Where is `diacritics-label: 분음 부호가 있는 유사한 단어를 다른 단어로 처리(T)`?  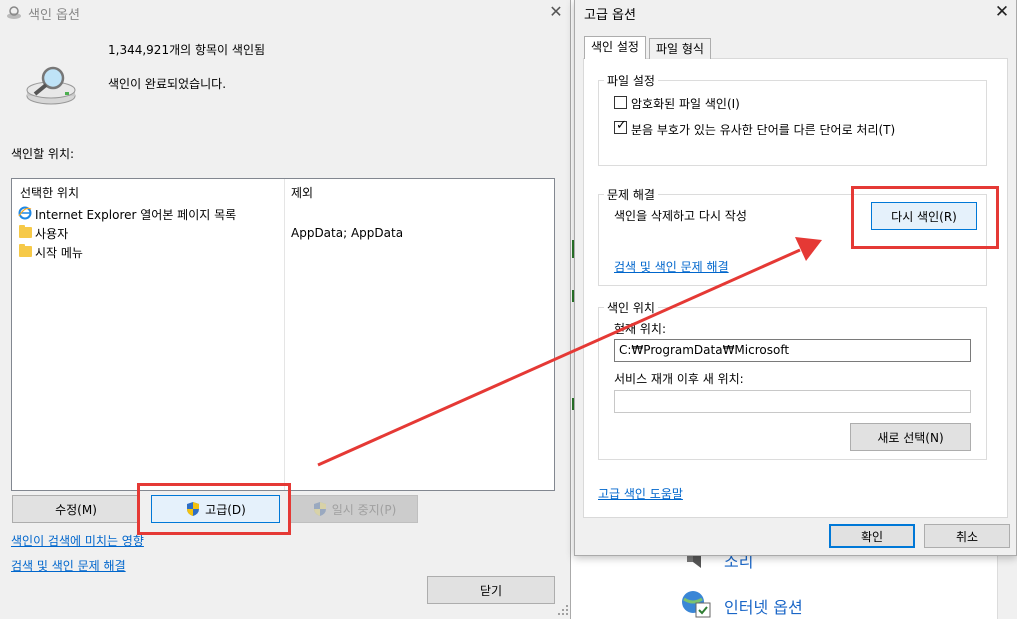 diacritics-label: 분음 부호가 있는 유사한 단어를 다른 단어로 처리(T) is located at coordinates (763, 129).